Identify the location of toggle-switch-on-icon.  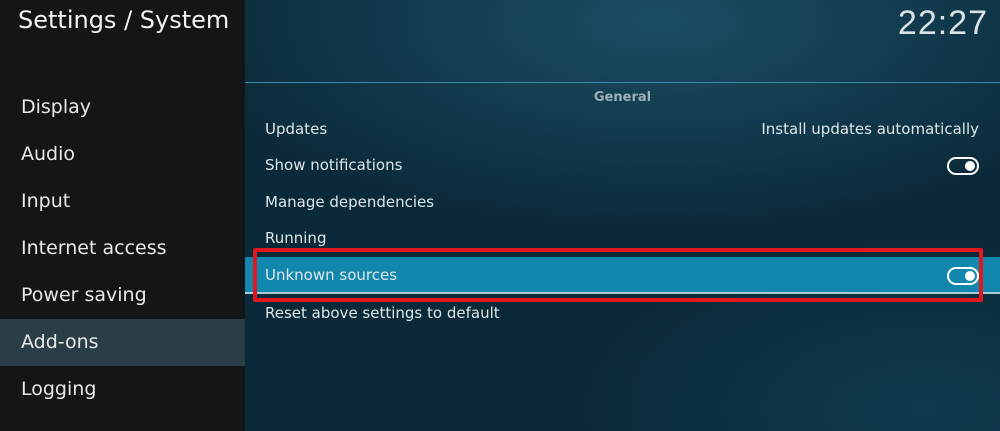
(963, 166).